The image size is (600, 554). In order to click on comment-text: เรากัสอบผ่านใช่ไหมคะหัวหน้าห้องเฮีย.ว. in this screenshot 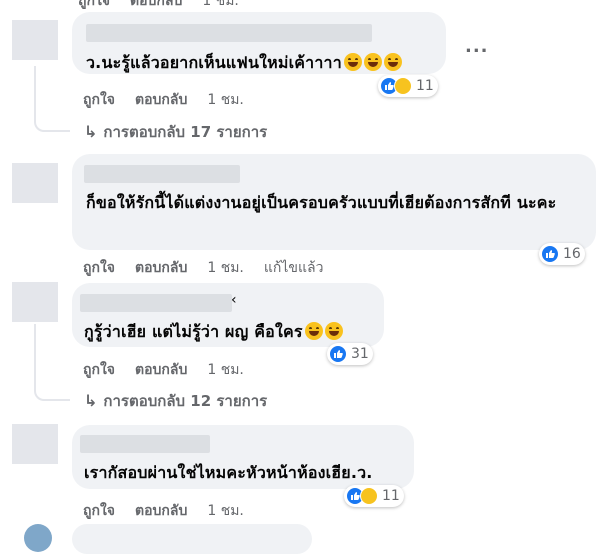, I will do `click(228, 472)`.